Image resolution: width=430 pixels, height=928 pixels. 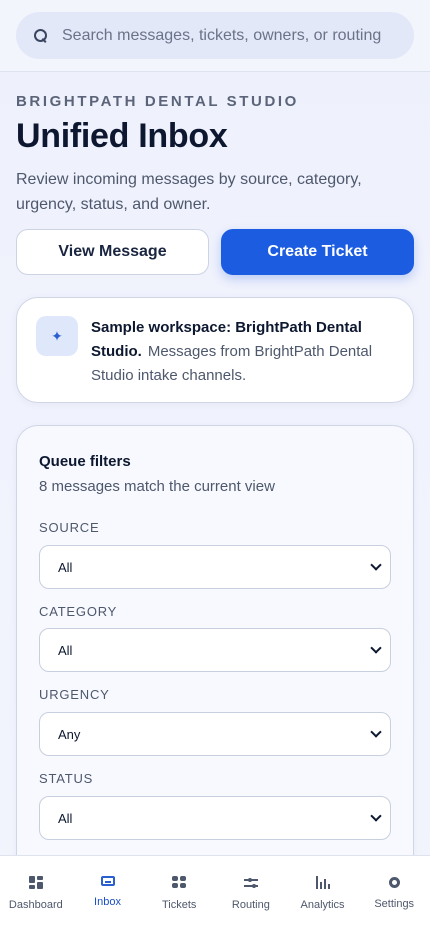 What do you see at coordinates (107, 881) in the screenshot?
I see `inbox-icon` at bounding box center [107, 881].